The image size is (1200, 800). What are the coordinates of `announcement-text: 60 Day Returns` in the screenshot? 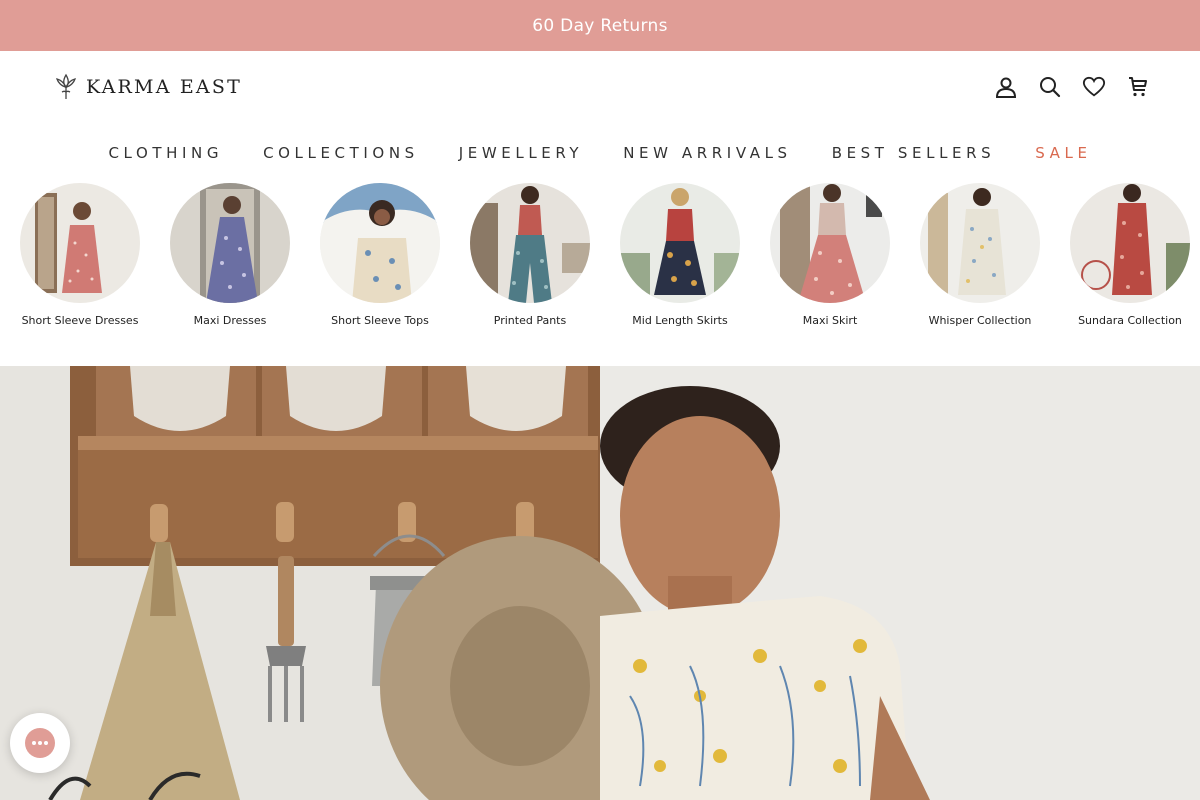 It's located at (600, 25).